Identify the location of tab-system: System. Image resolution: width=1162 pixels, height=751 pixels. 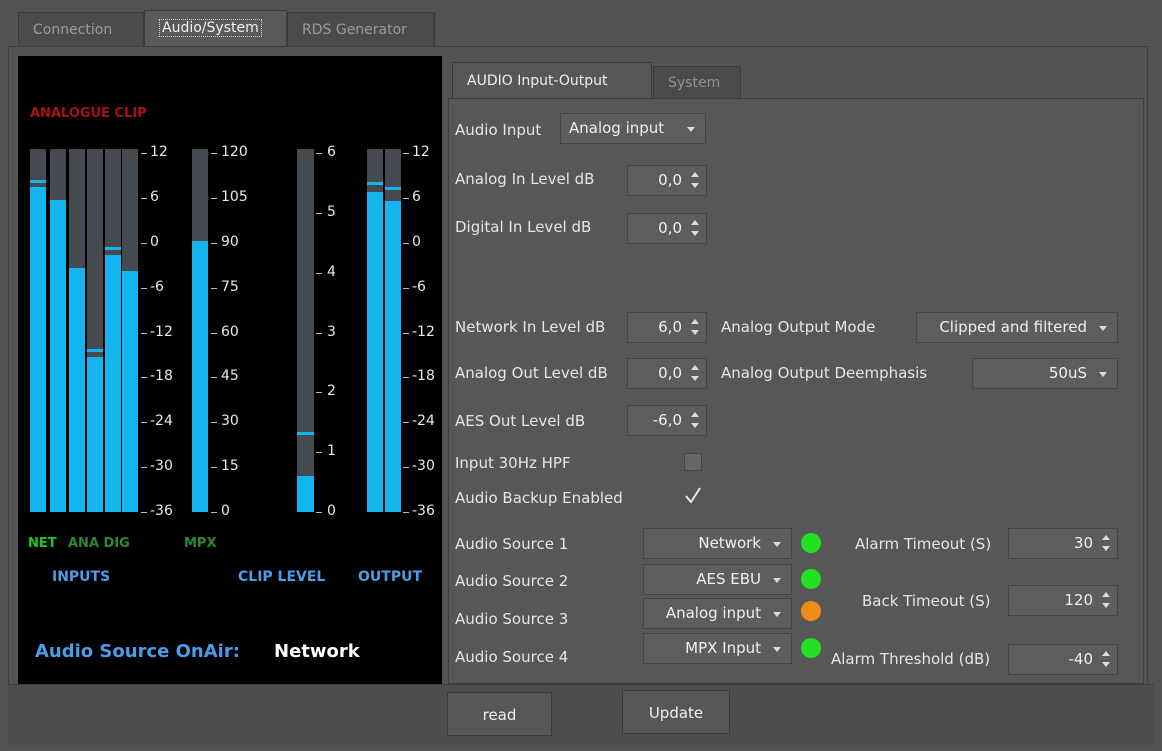
(697, 82).